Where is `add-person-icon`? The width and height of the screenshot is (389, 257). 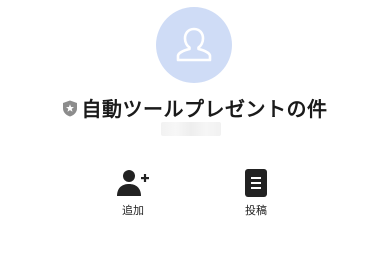
add-person-icon is located at coordinates (133, 183).